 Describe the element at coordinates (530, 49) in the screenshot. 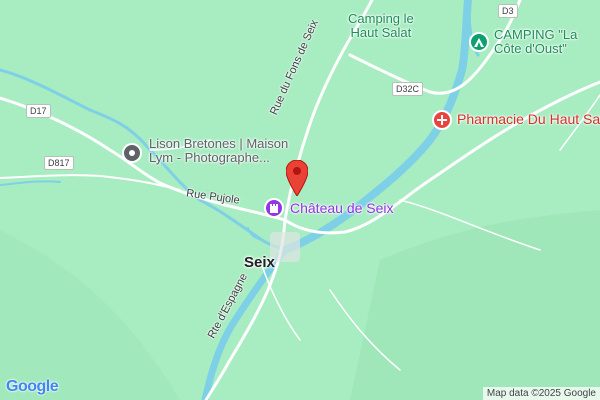

I see `poi-camping-cote-line2: Côte d'Oust"` at that location.